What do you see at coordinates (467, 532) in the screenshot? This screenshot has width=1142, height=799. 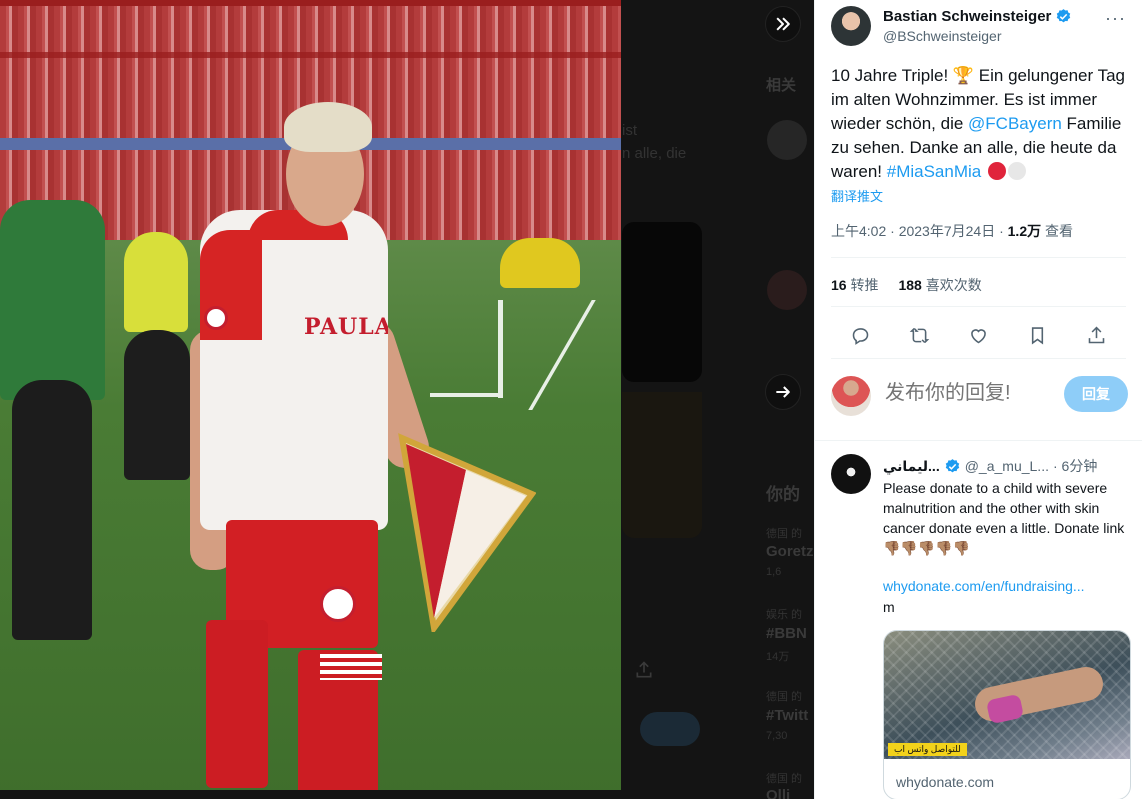 I see `photo-pennant` at bounding box center [467, 532].